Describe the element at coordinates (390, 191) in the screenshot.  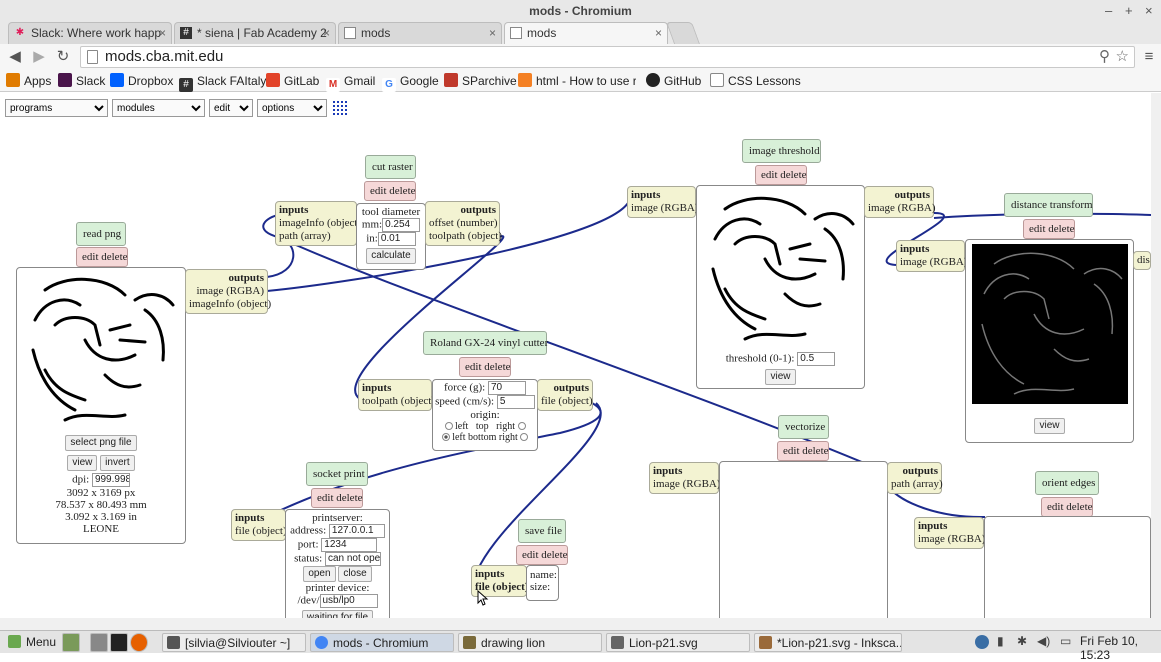
I see `cut-raster-edit-delete: edit delete` at that location.